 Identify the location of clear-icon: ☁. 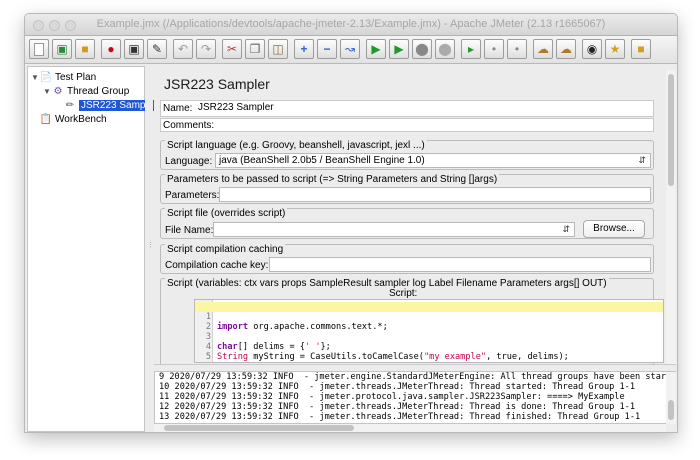
(543, 49).